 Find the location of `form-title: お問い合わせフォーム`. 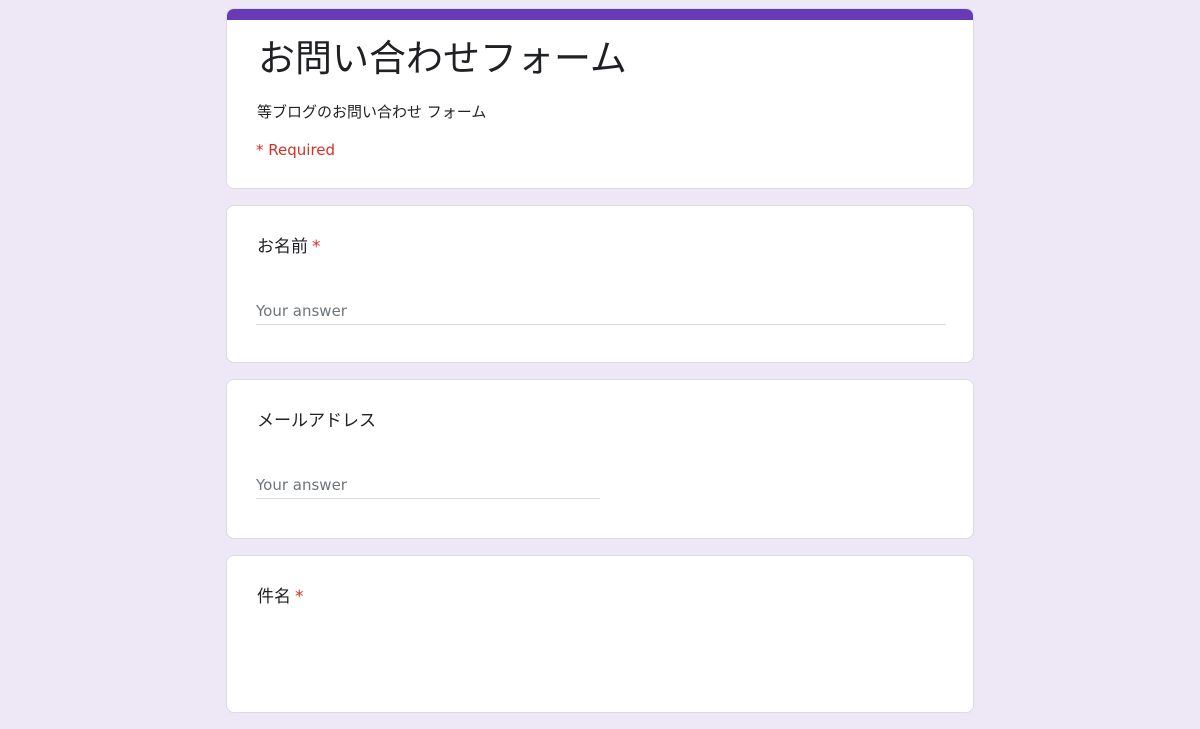

form-title: お問い合わせフォーム is located at coordinates (442, 58).